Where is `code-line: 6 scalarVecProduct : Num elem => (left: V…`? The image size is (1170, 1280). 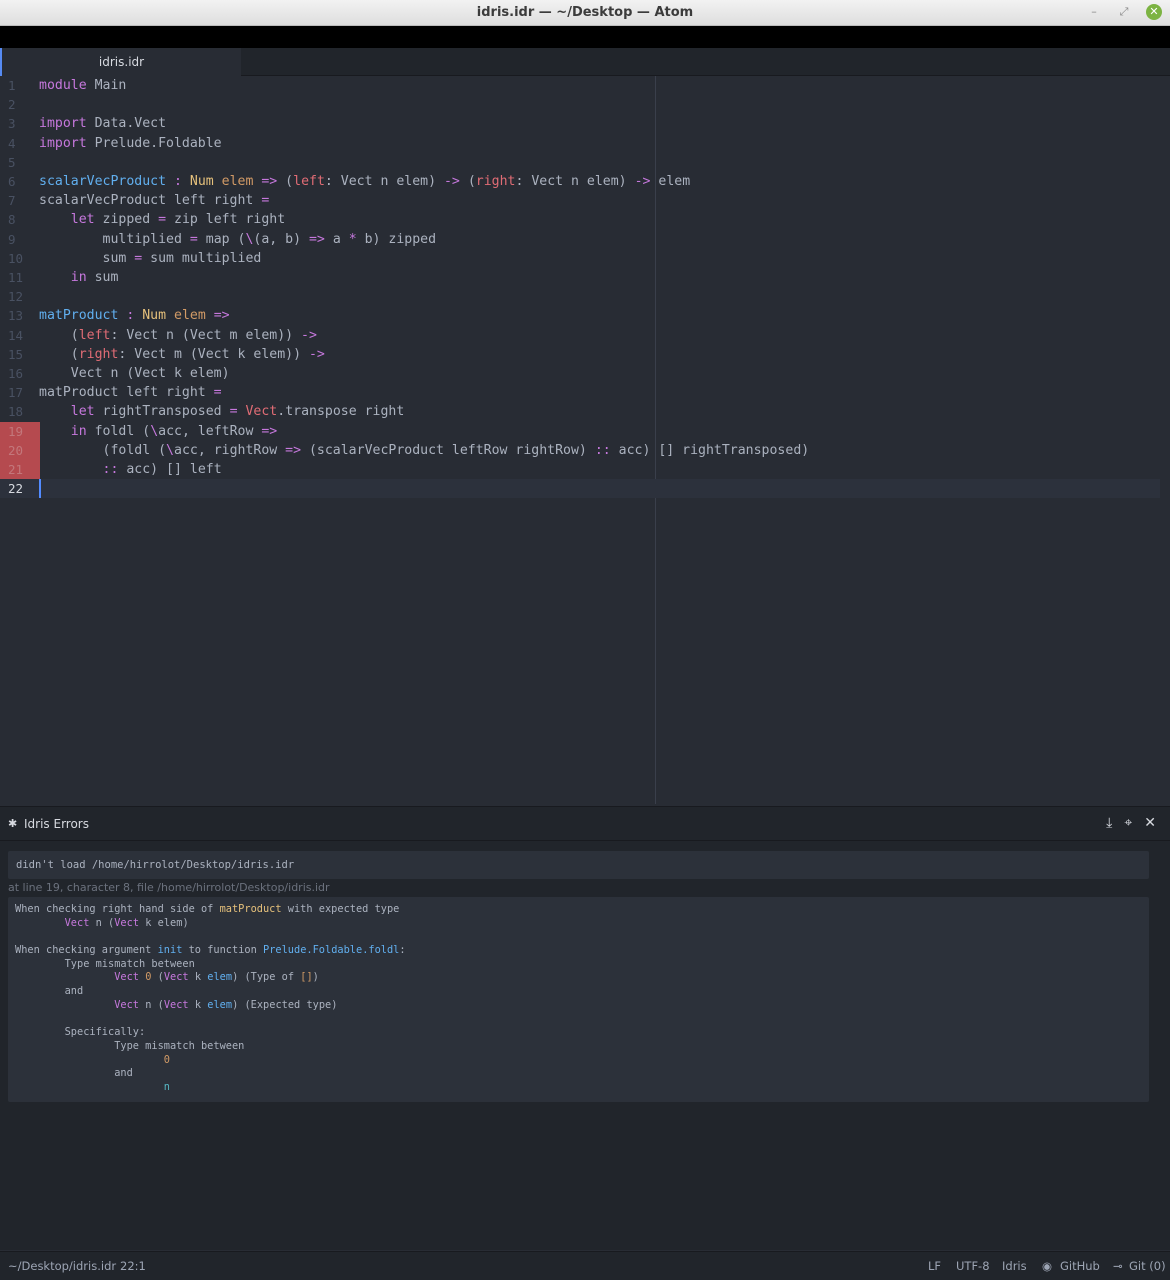 code-line: 6 scalarVecProduct : Num elem => (left: V… is located at coordinates (580, 181).